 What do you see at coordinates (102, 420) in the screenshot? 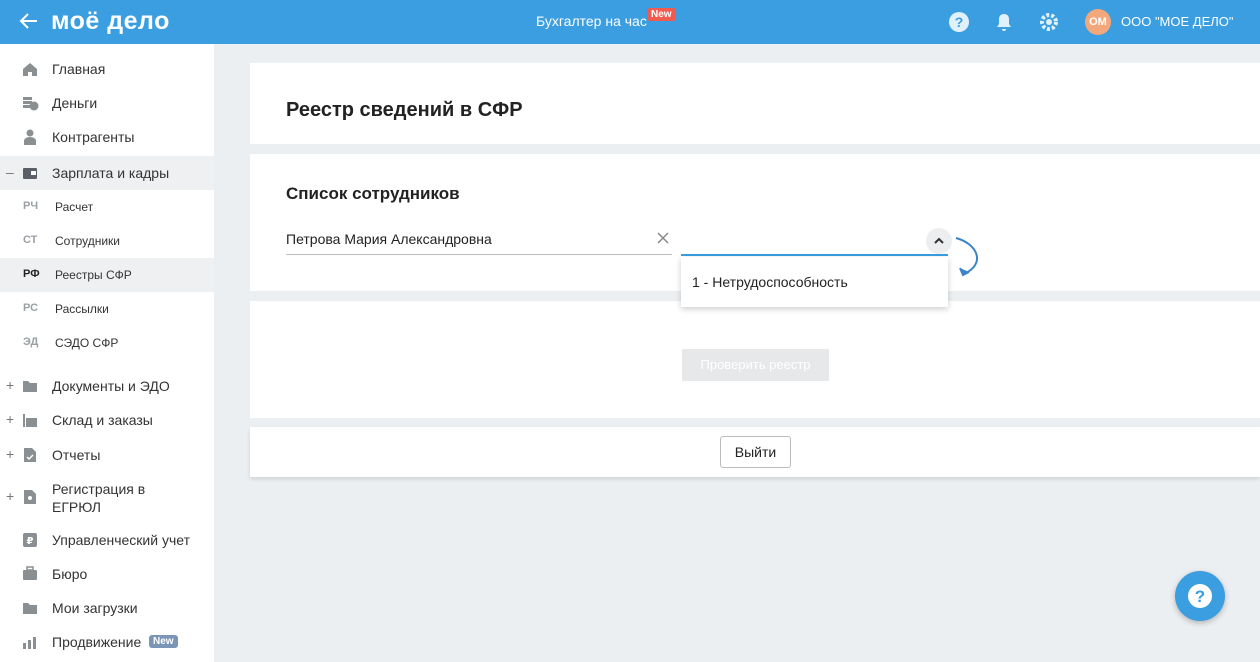
I see `sidebar-item-label: Склад и заказы` at bounding box center [102, 420].